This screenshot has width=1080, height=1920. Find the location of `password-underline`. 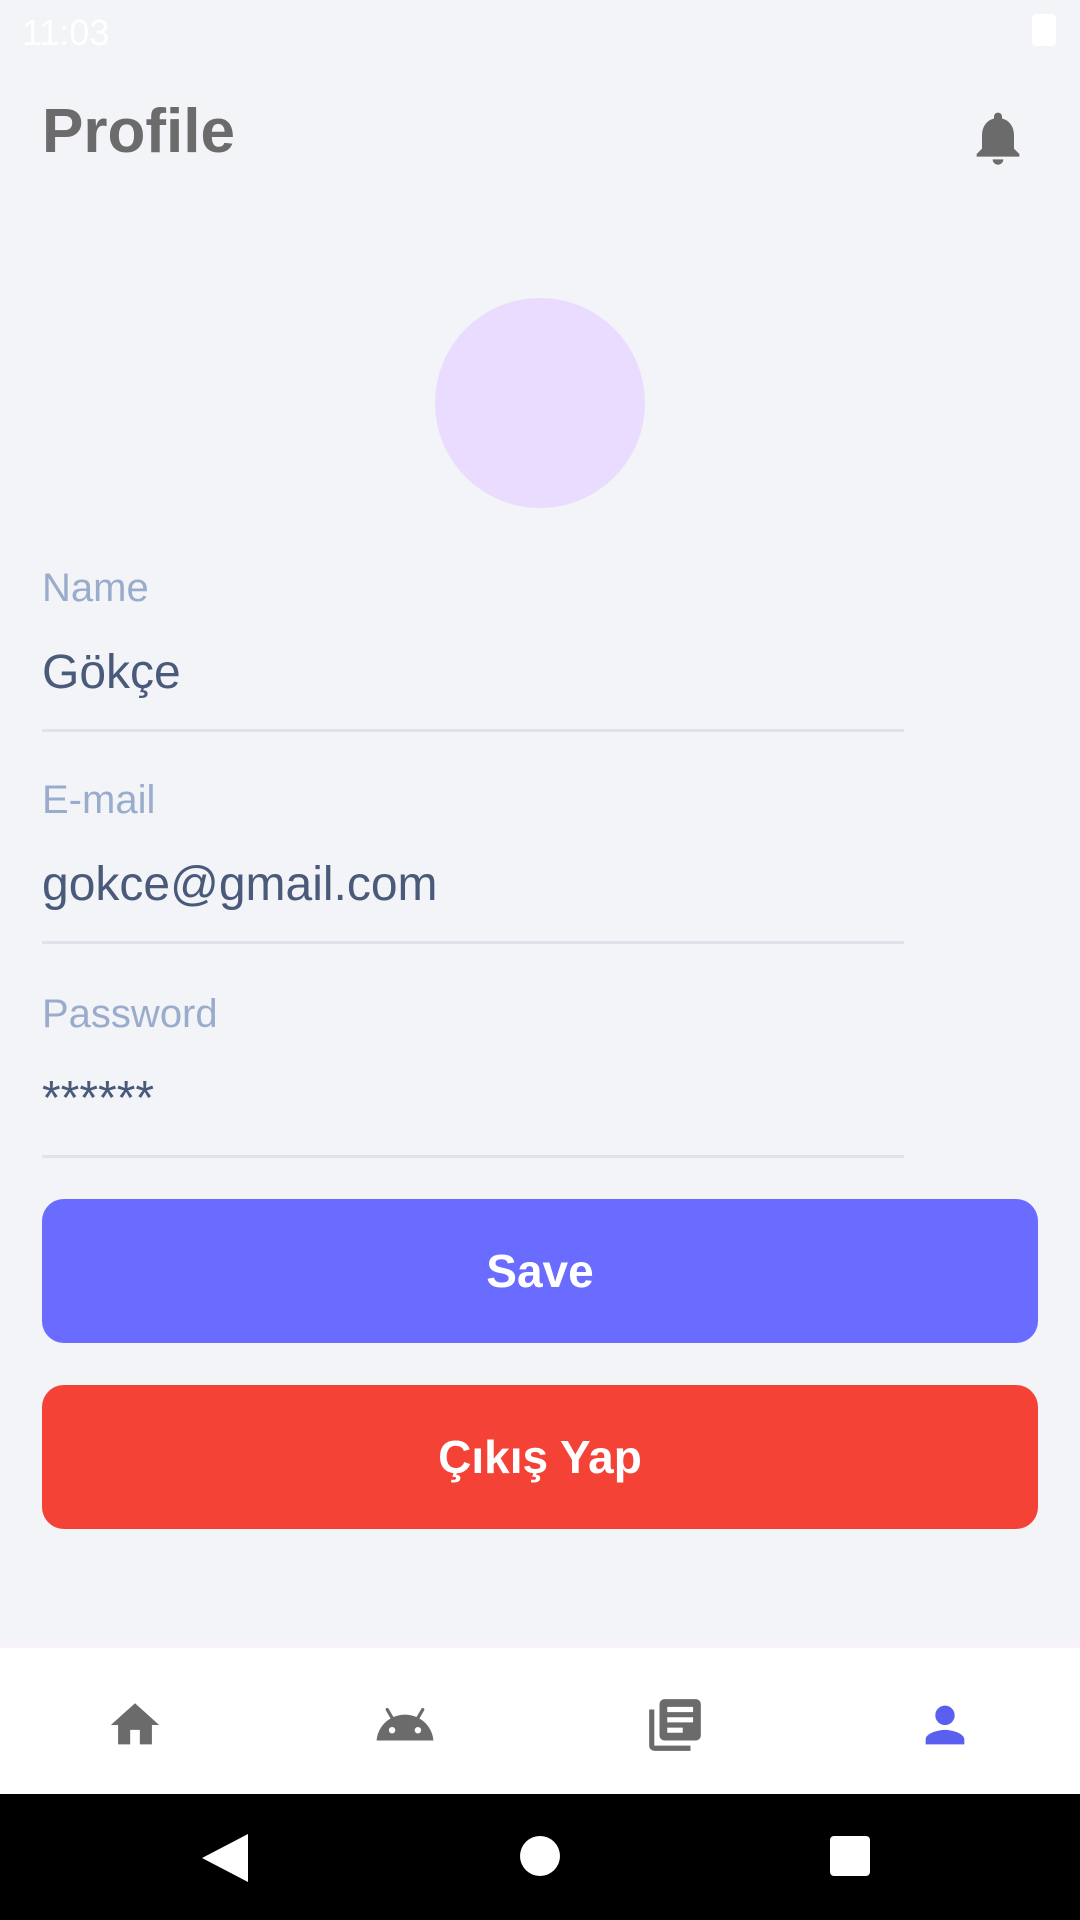

password-underline is located at coordinates (473, 1156).